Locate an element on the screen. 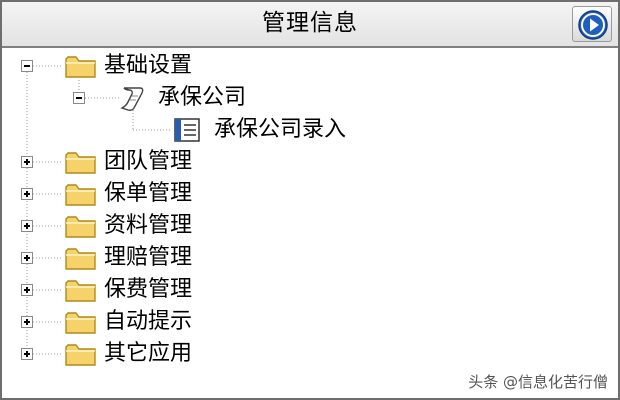 The image size is (620, 400). tree-node-label: 理赔管理 is located at coordinates (148, 257).